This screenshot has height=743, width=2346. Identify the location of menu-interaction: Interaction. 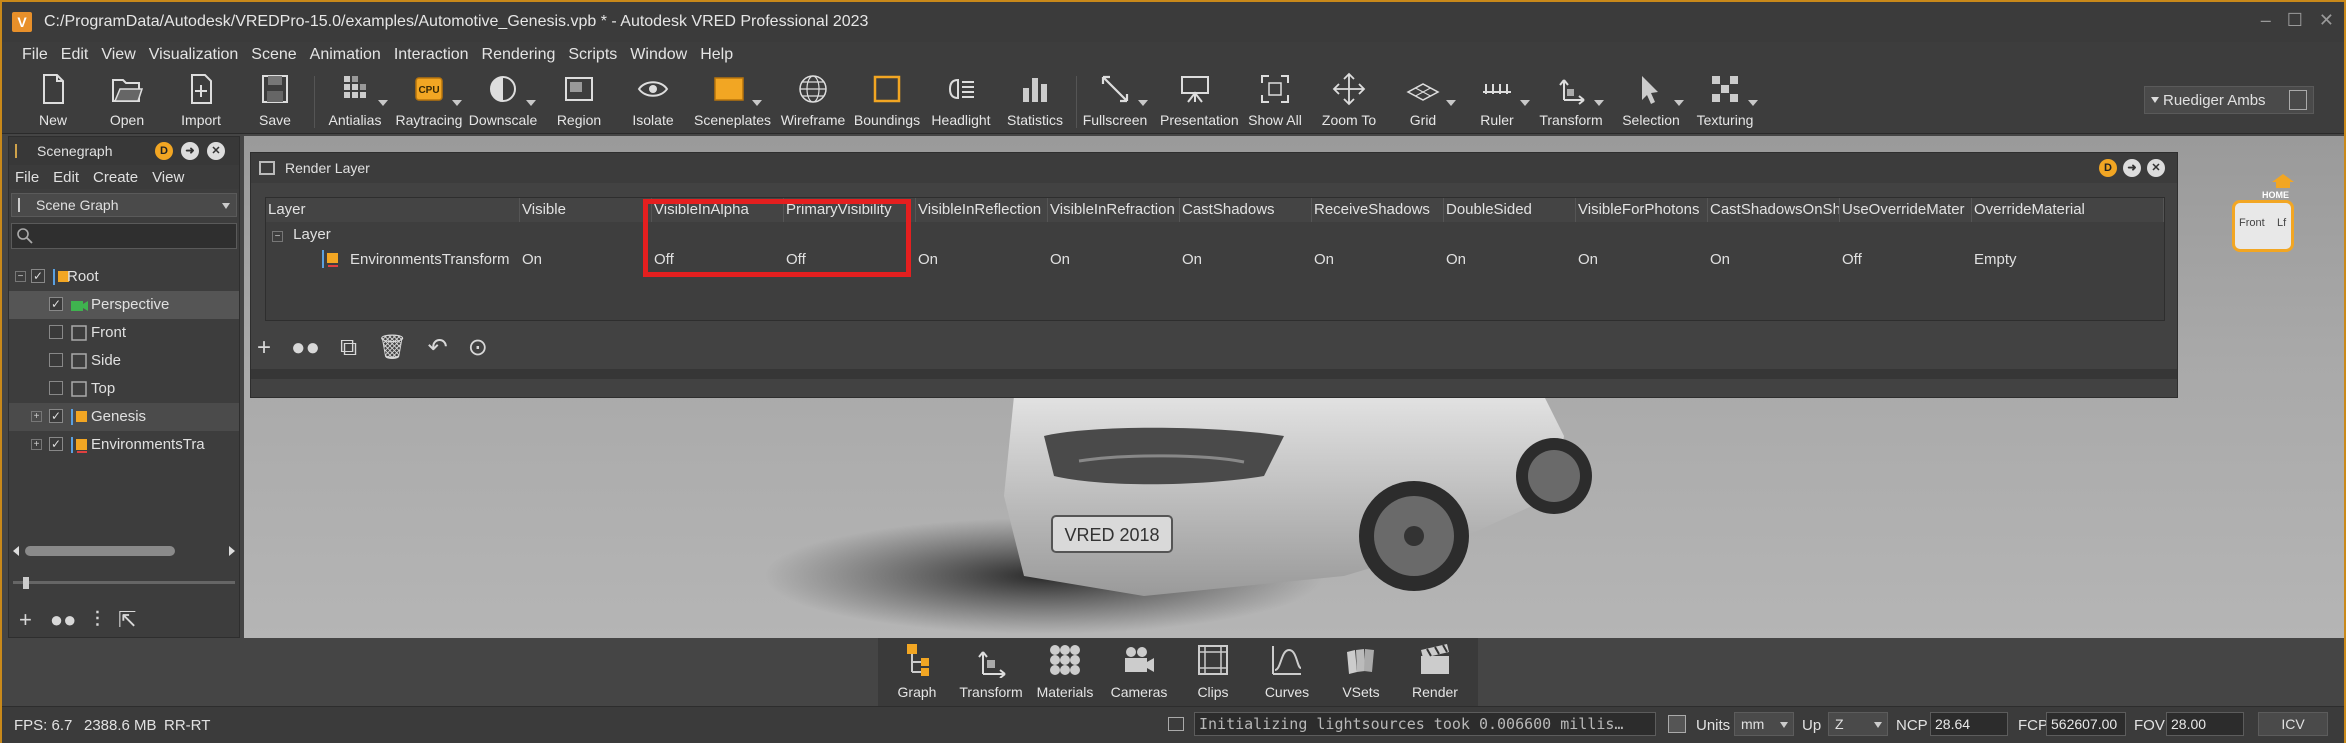
(434, 55).